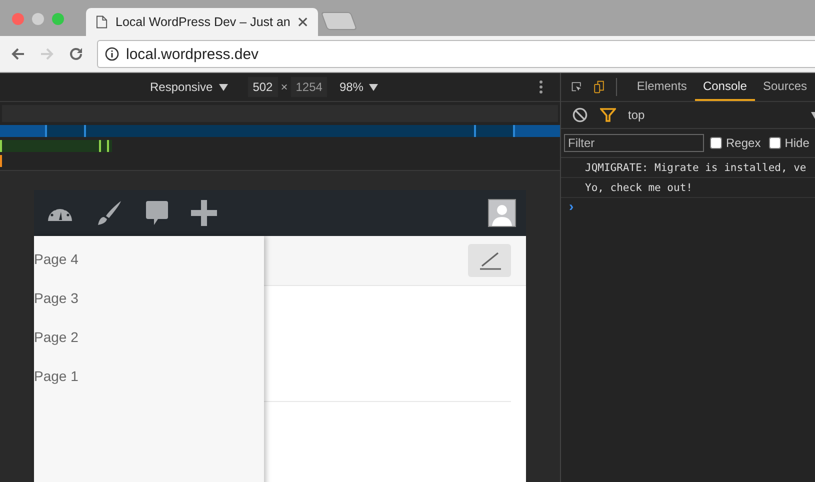 This screenshot has width=815, height=482. Describe the element at coordinates (109, 213) in the screenshot. I see `paintbrush-icon` at that location.